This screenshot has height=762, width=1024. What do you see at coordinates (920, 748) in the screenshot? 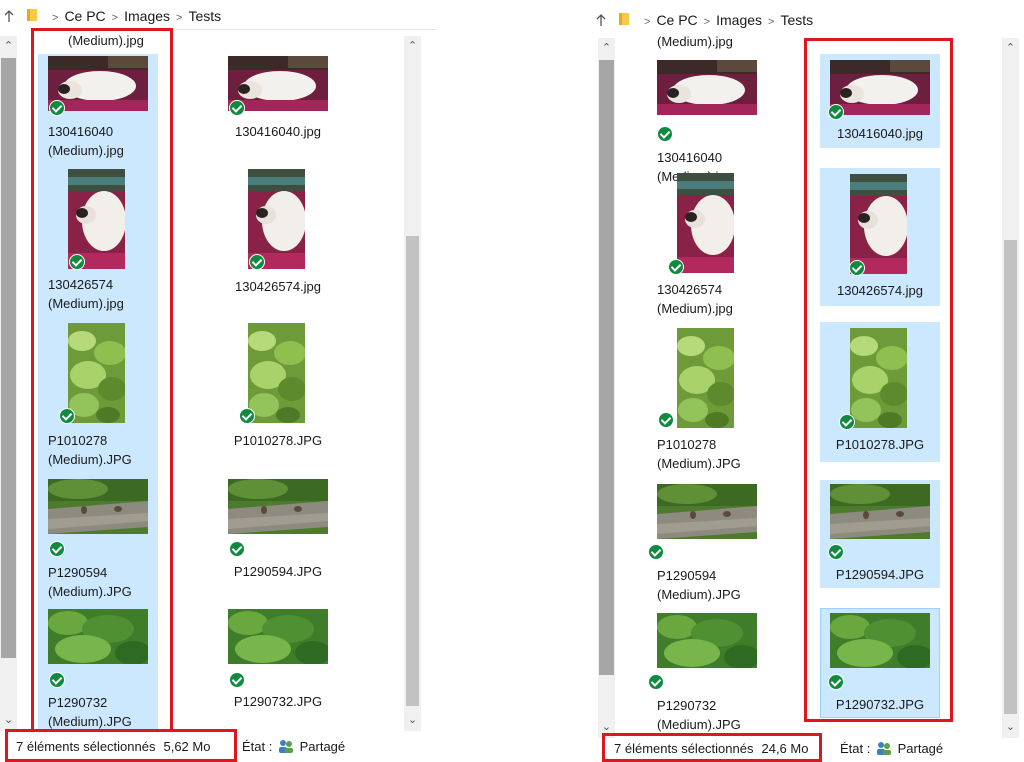
I see `state-value: Partagé` at bounding box center [920, 748].